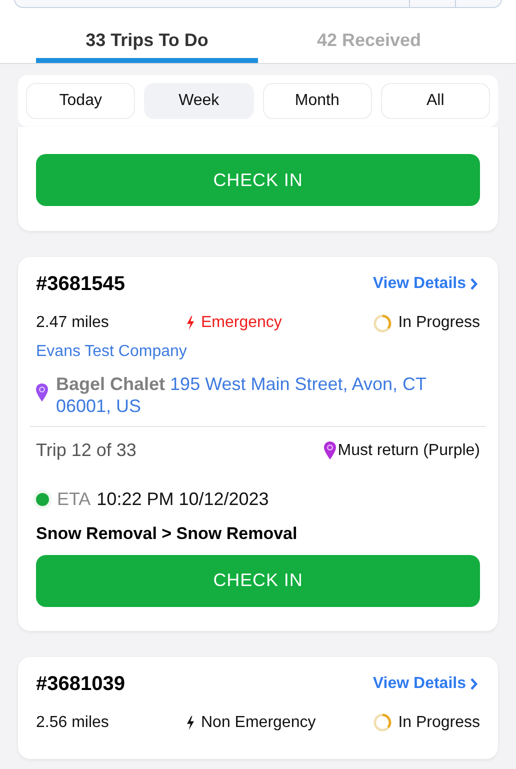  What do you see at coordinates (81, 101) in the screenshot?
I see `filter-button: Today` at bounding box center [81, 101].